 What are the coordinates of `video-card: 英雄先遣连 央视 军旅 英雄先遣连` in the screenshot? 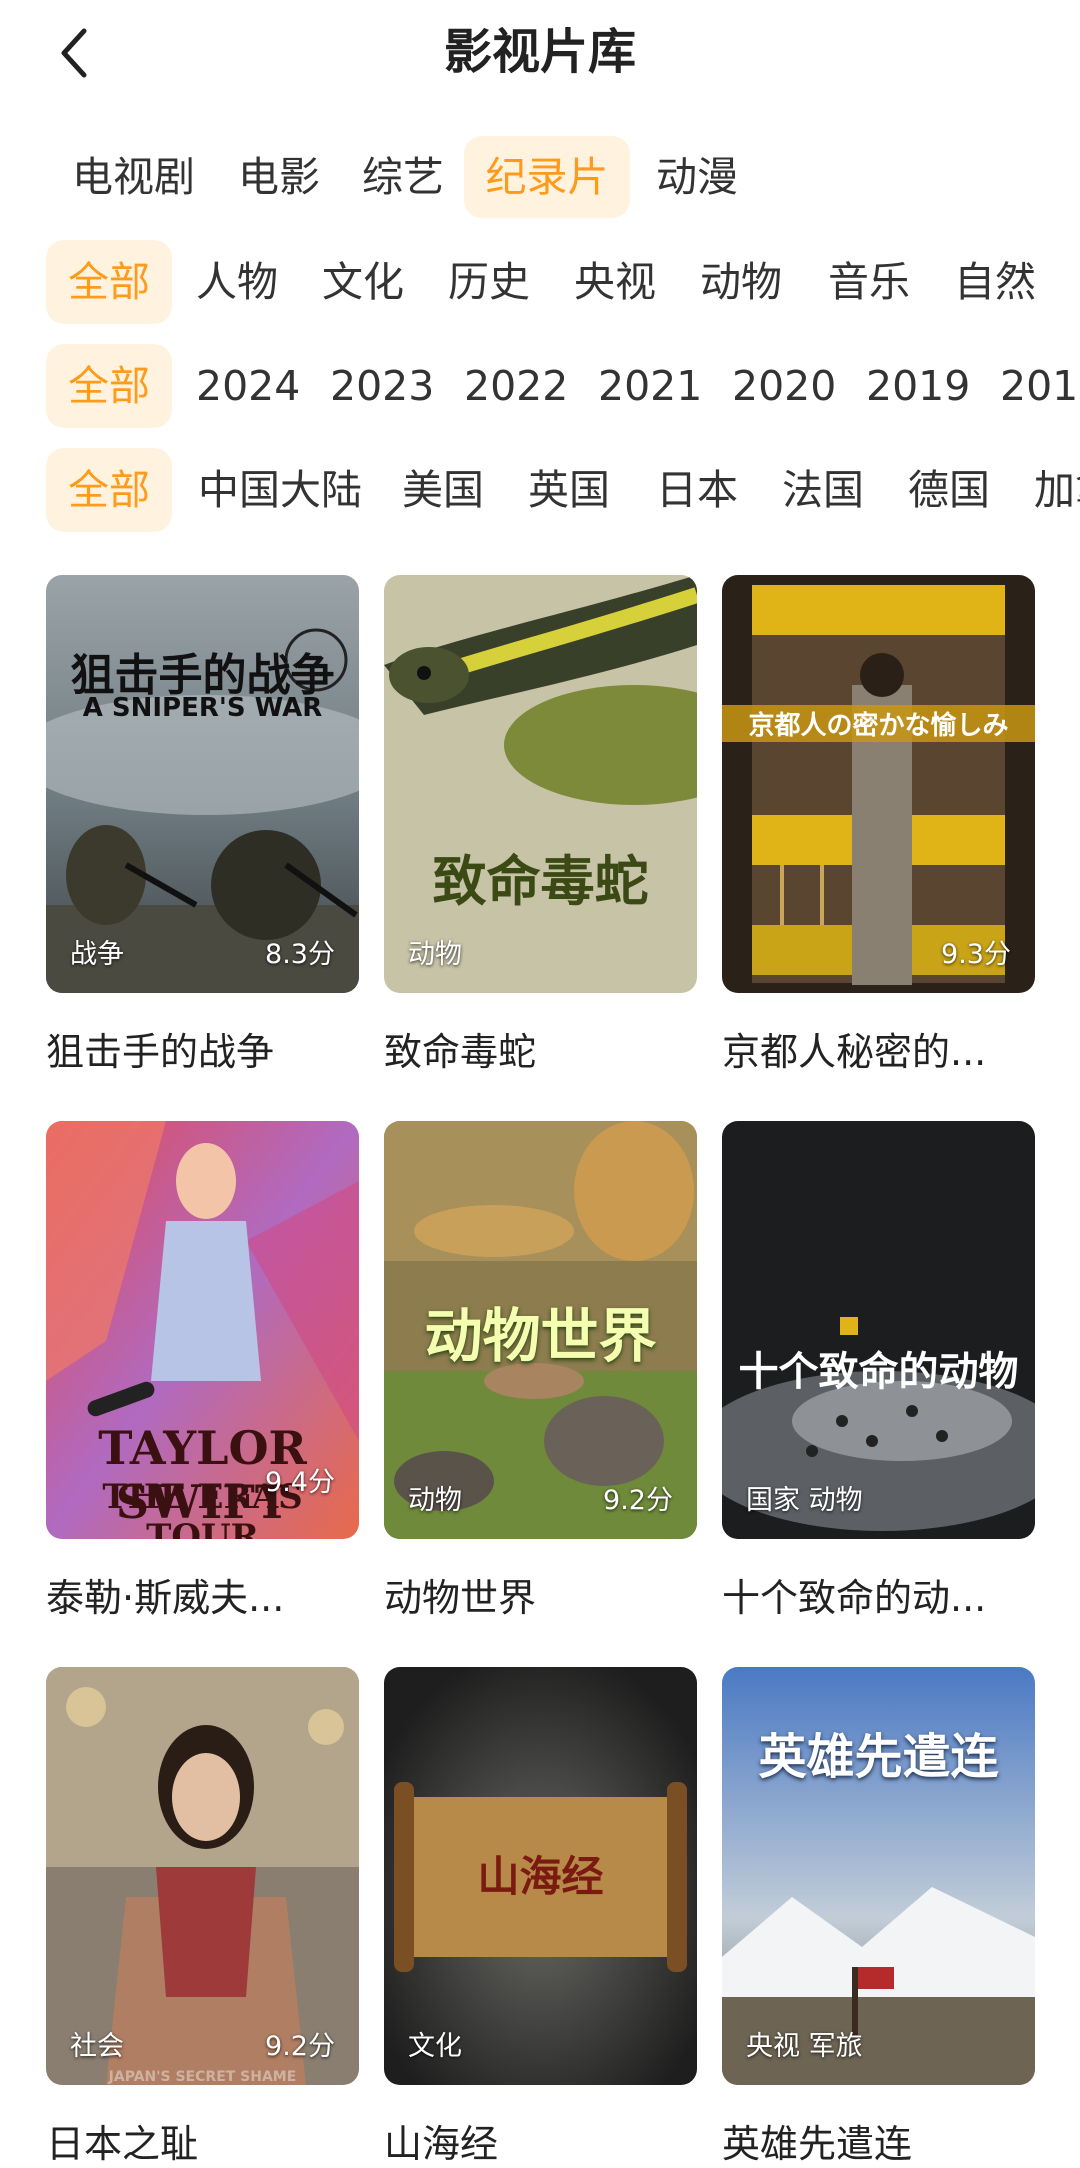 It's located at (878, 1916).